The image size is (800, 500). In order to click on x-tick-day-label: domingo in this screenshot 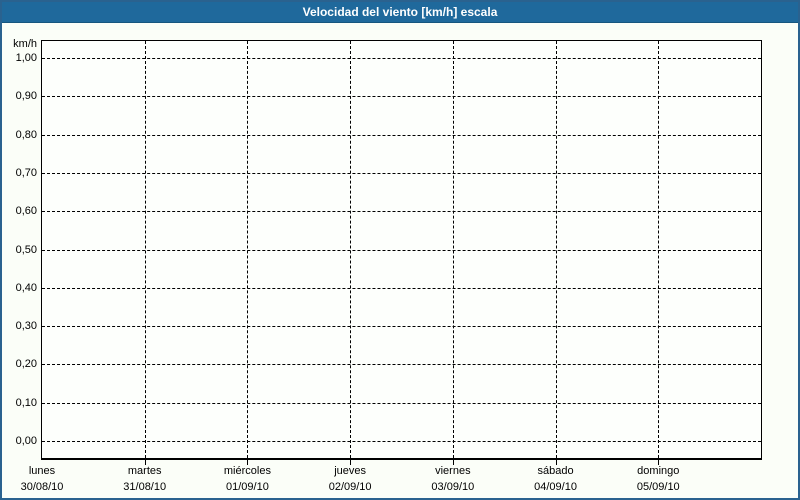, I will do `click(658, 471)`.